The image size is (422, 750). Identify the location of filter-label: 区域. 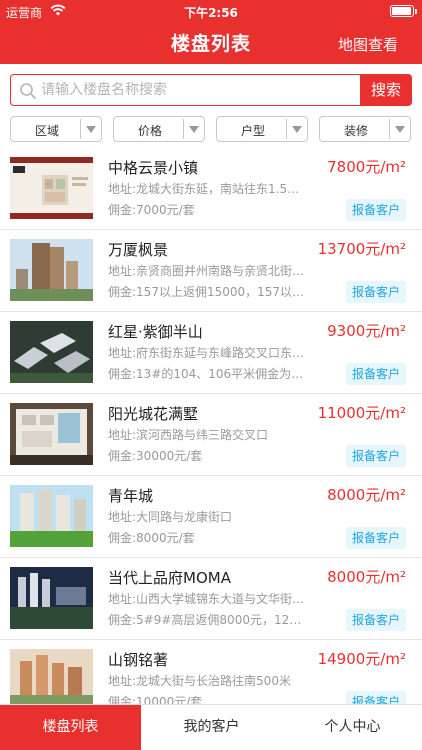
(46, 131).